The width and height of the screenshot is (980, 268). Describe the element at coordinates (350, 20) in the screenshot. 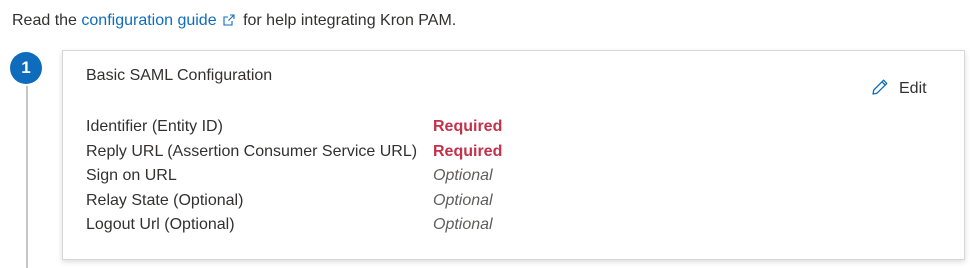

I see `intro-suffix: for help integrating Kron PAM.` at that location.